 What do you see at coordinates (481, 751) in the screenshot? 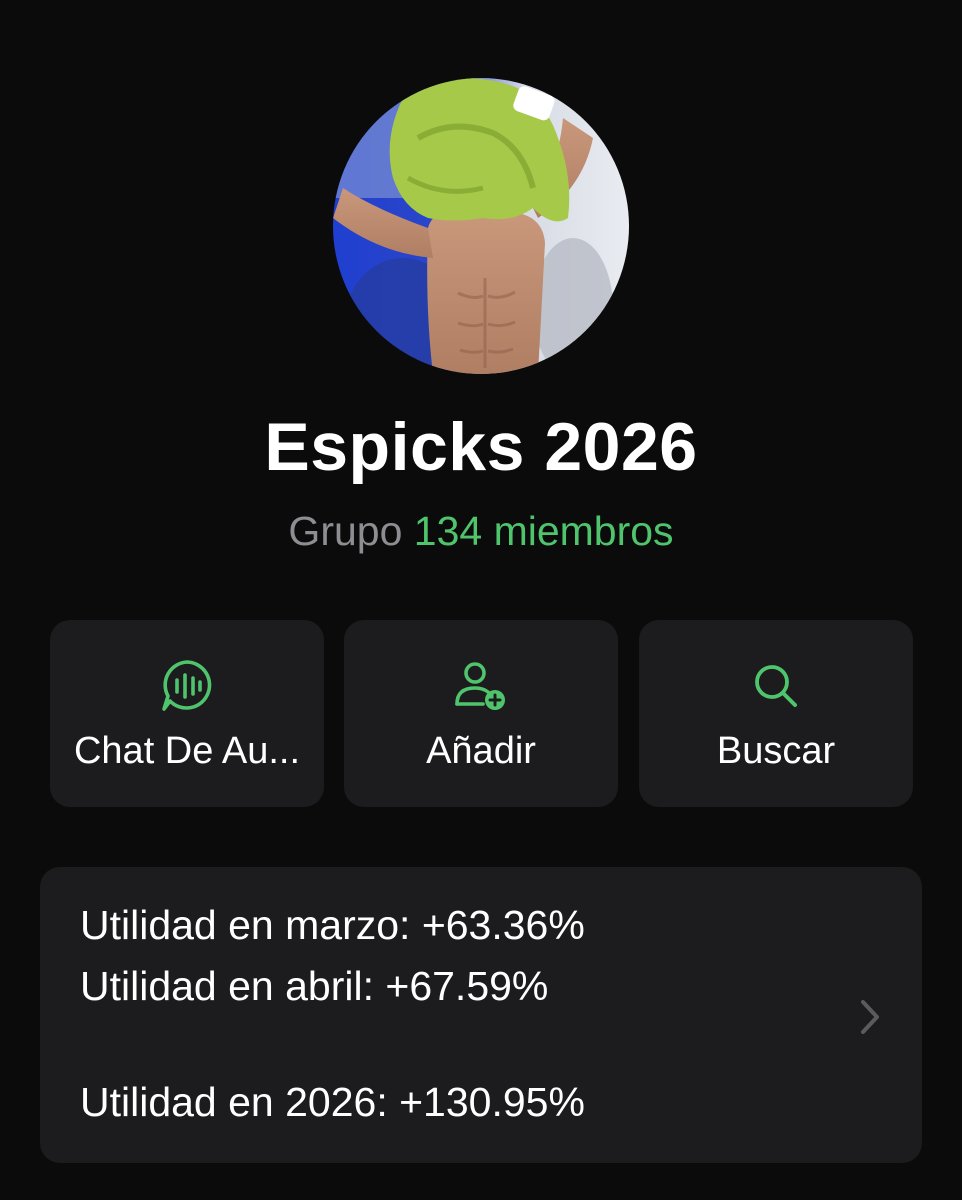
I see `add-member-label: Añadir` at bounding box center [481, 751].